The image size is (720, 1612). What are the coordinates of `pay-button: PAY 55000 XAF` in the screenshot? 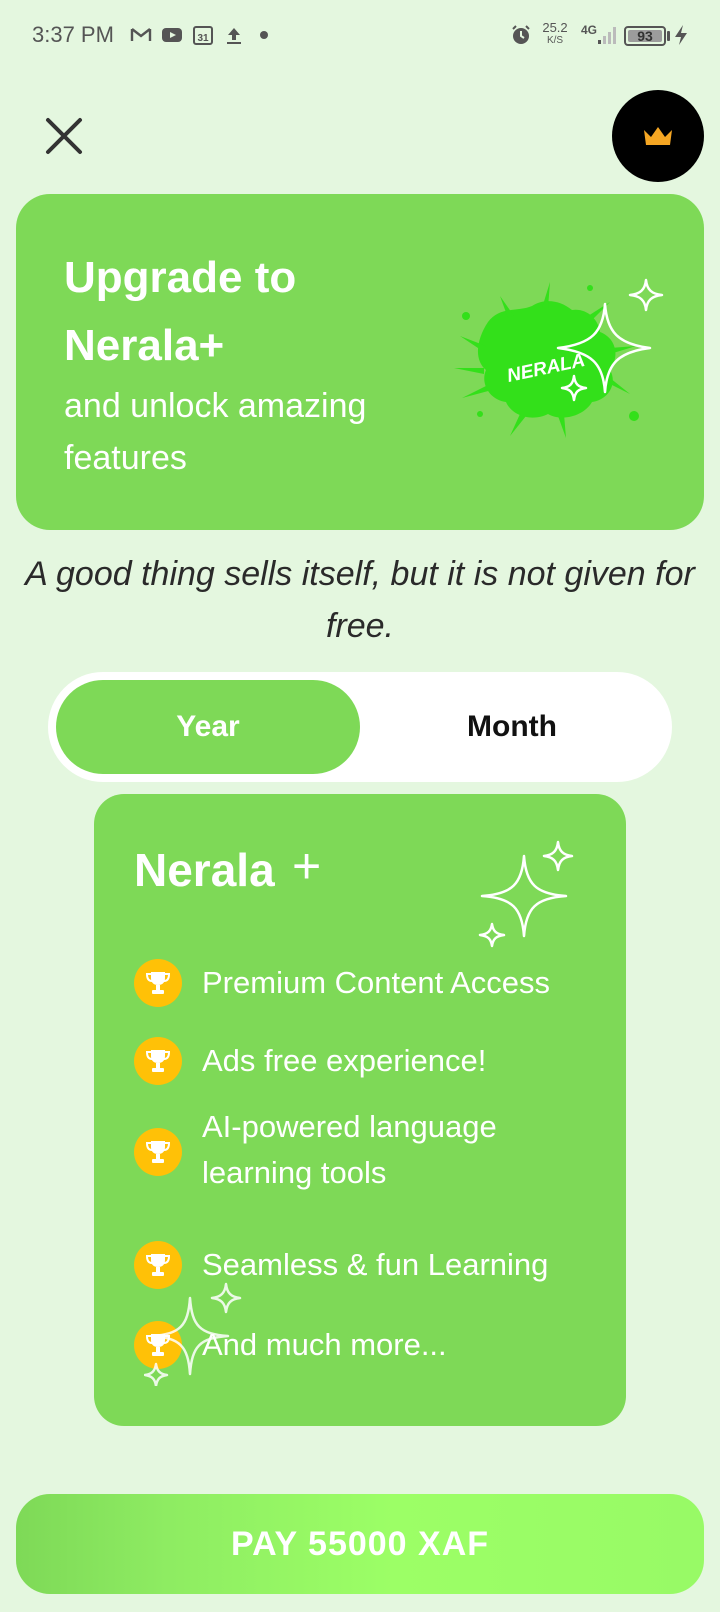 It's located at (360, 1544).